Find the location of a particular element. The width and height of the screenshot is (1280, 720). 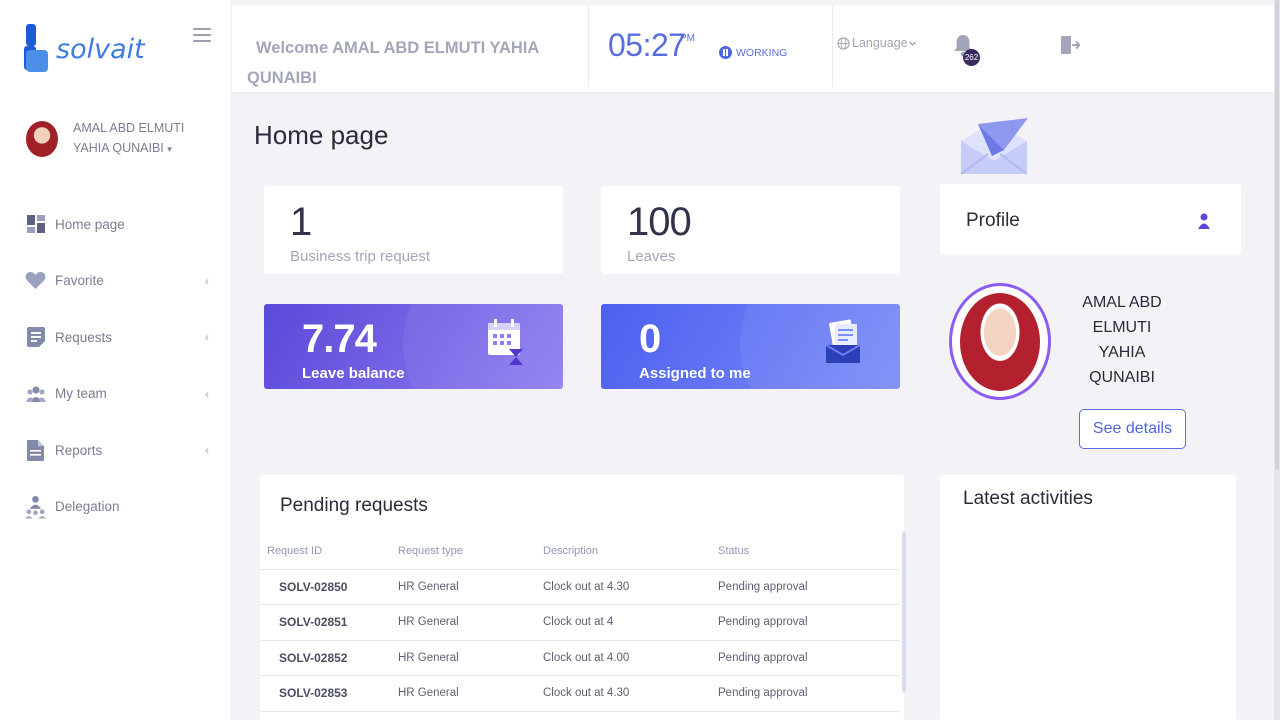

sidebar-item-my-team: My team ‹ is located at coordinates (115, 394).